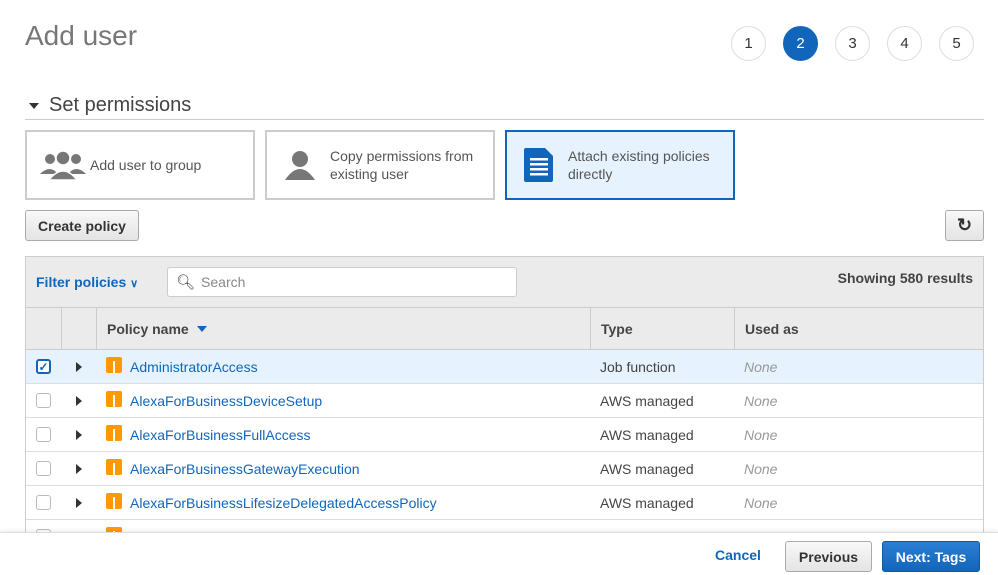 The height and width of the screenshot is (575, 998). I want to click on chevron-down-icon: ∨, so click(134, 284).